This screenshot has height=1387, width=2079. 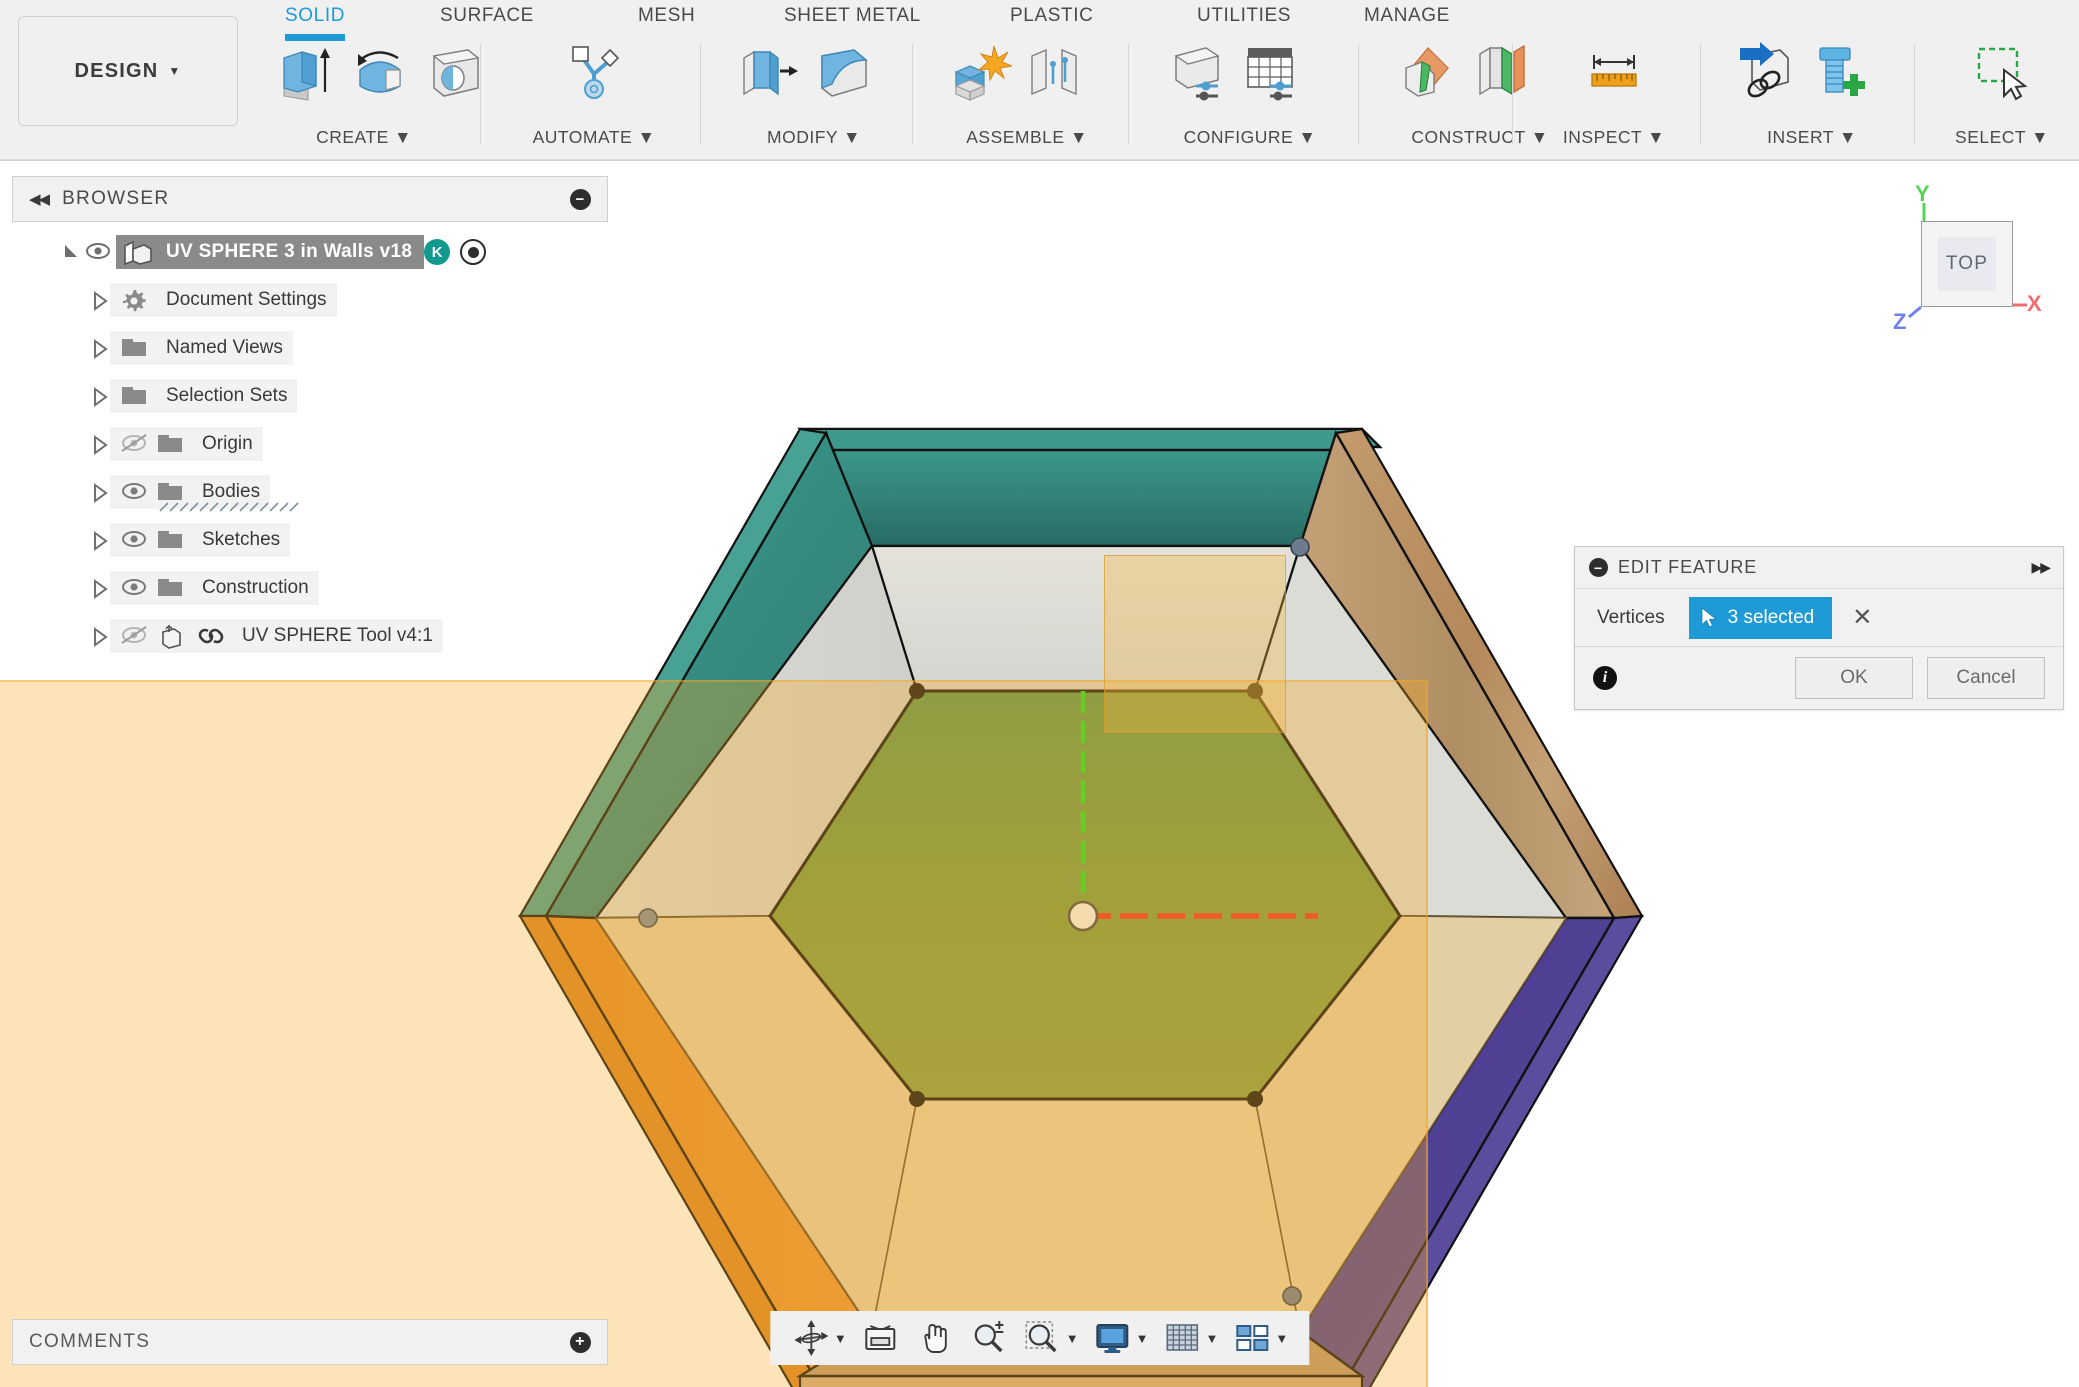 I want to click on cancel-button: Cancel, so click(x=1986, y=678).